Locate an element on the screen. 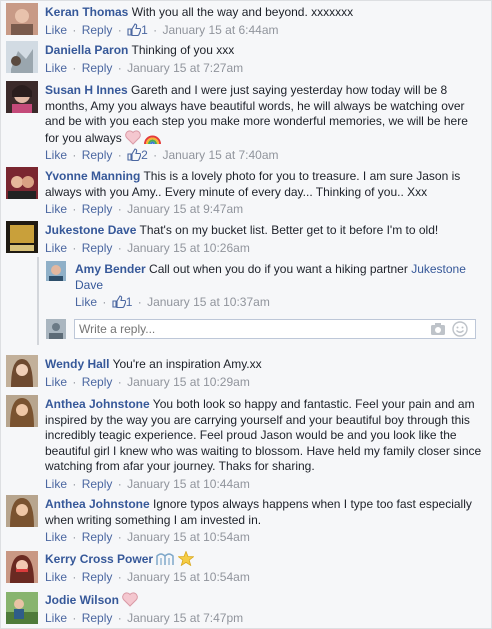  commenter-name: Jukestone Dave is located at coordinates (90, 230).